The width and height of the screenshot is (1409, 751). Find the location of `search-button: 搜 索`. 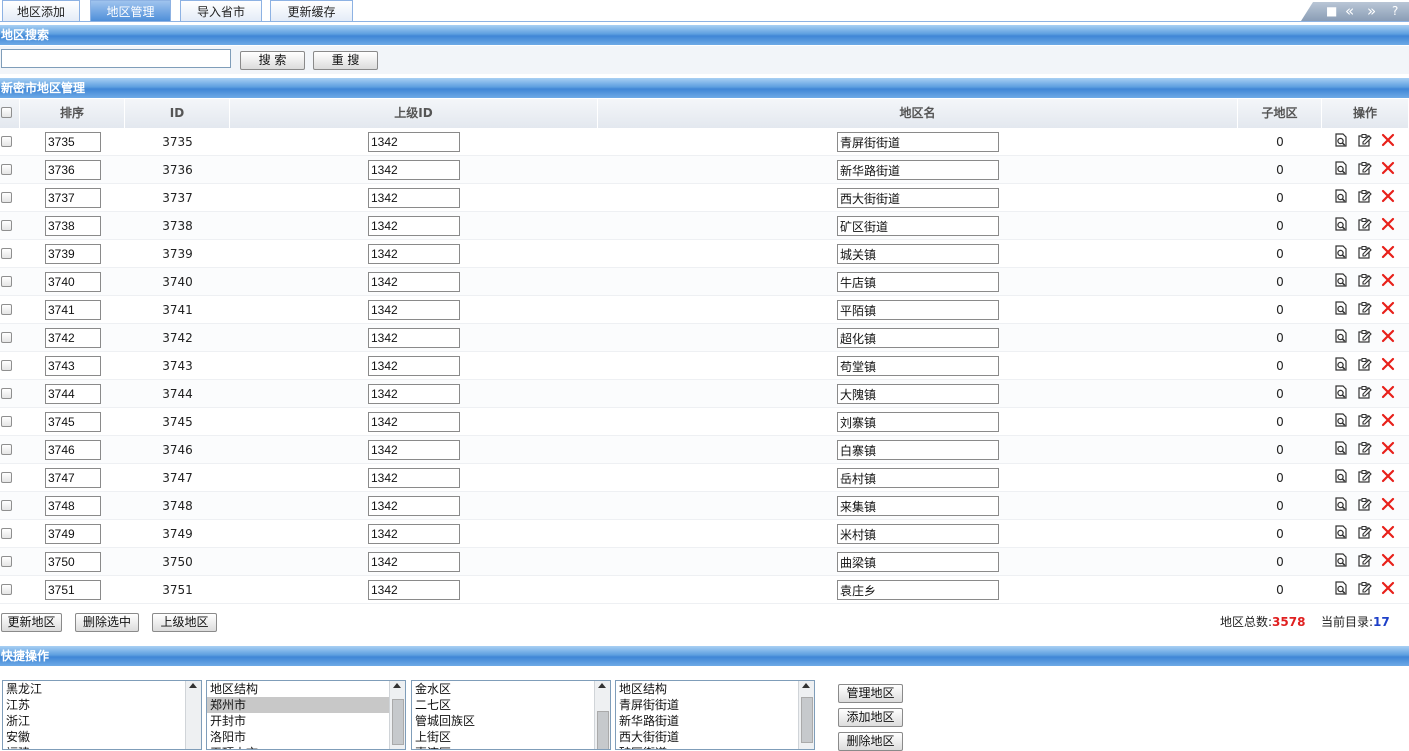

search-button: 搜 索 is located at coordinates (272, 60).